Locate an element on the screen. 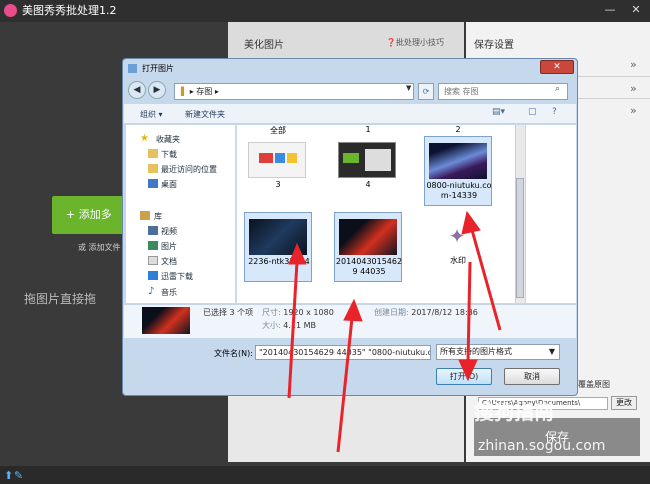 This screenshot has height=484, width=650. file-tile: 3 is located at coordinates (278, 171).